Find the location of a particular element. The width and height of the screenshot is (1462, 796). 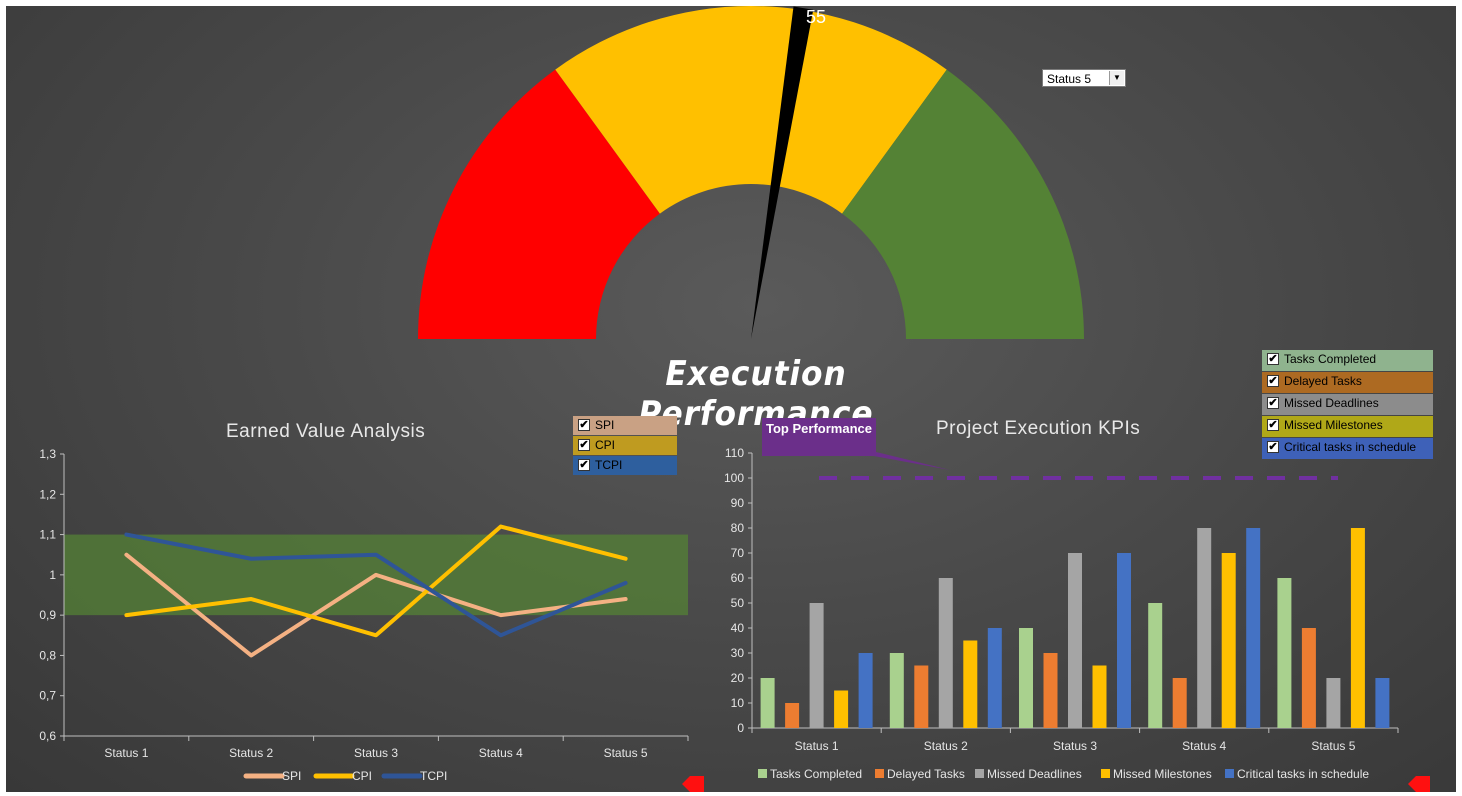

x-tick-label: Status 2 is located at coordinates (946, 746).